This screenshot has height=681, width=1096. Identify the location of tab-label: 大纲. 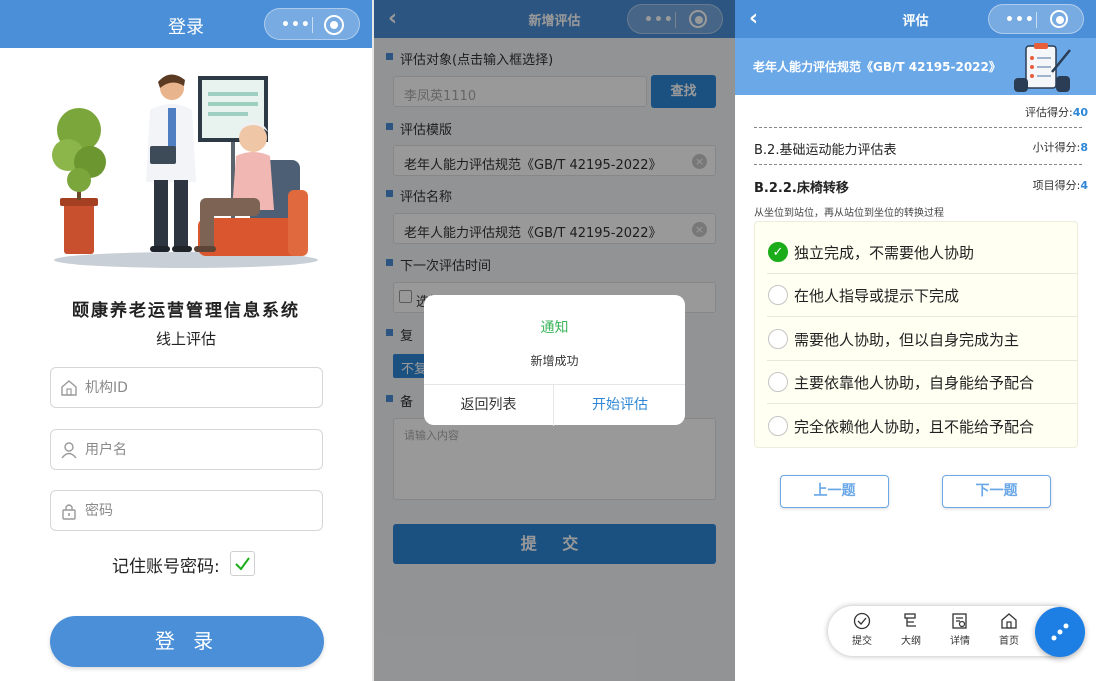
(911, 641).